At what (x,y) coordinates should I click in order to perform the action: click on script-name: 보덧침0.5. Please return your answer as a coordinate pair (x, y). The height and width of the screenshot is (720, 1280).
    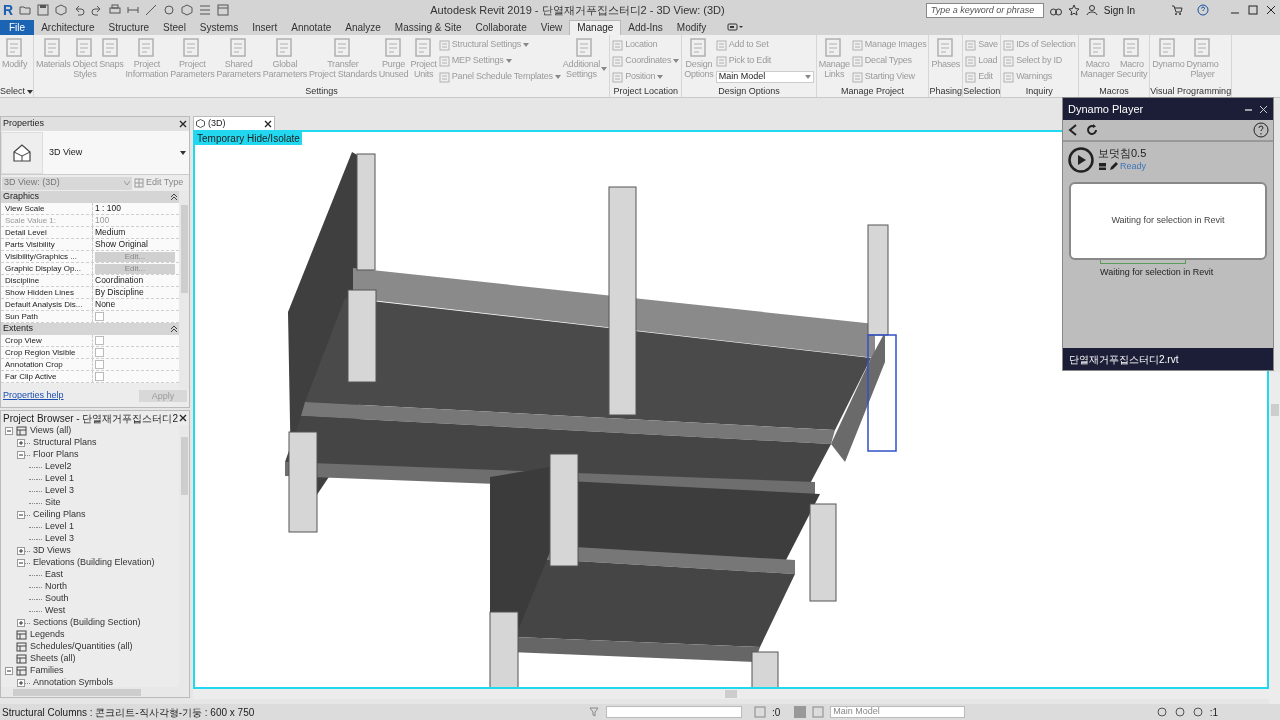
    Looking at the image, I should click on (1122, 153).